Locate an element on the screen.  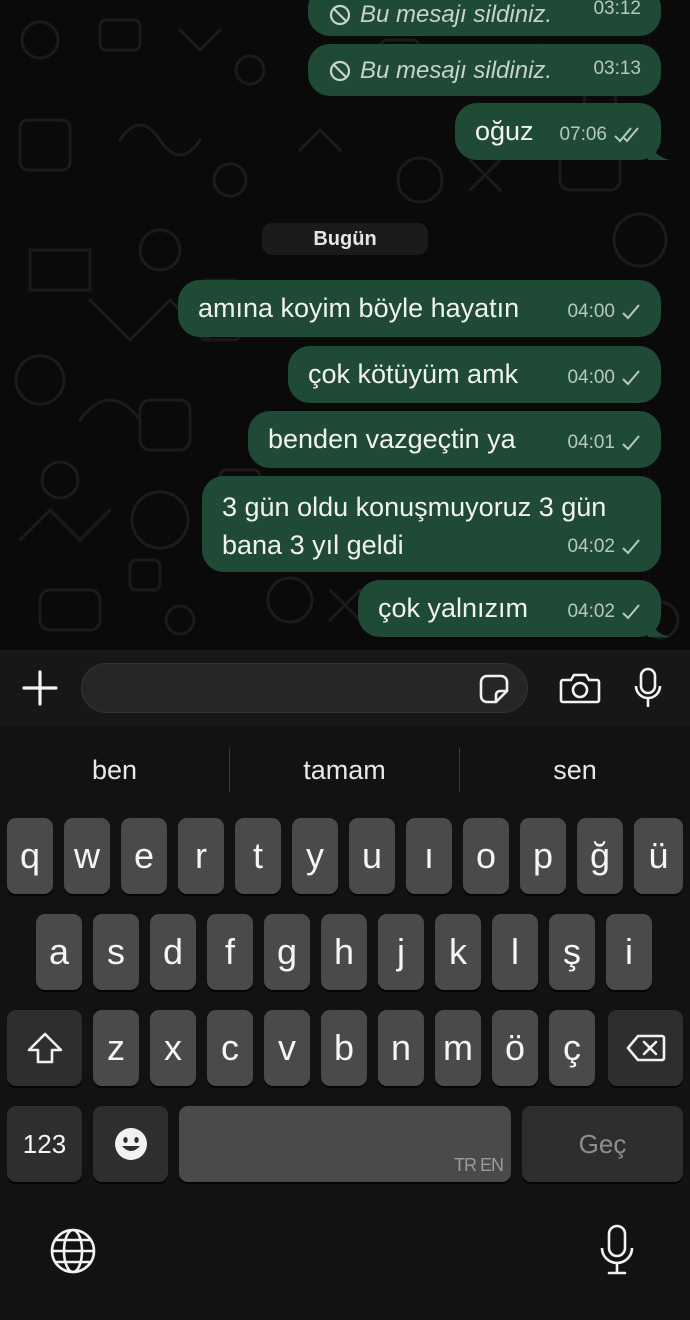
message-text: amına koyim böyle hayatın is located at coordinates (359, 308).